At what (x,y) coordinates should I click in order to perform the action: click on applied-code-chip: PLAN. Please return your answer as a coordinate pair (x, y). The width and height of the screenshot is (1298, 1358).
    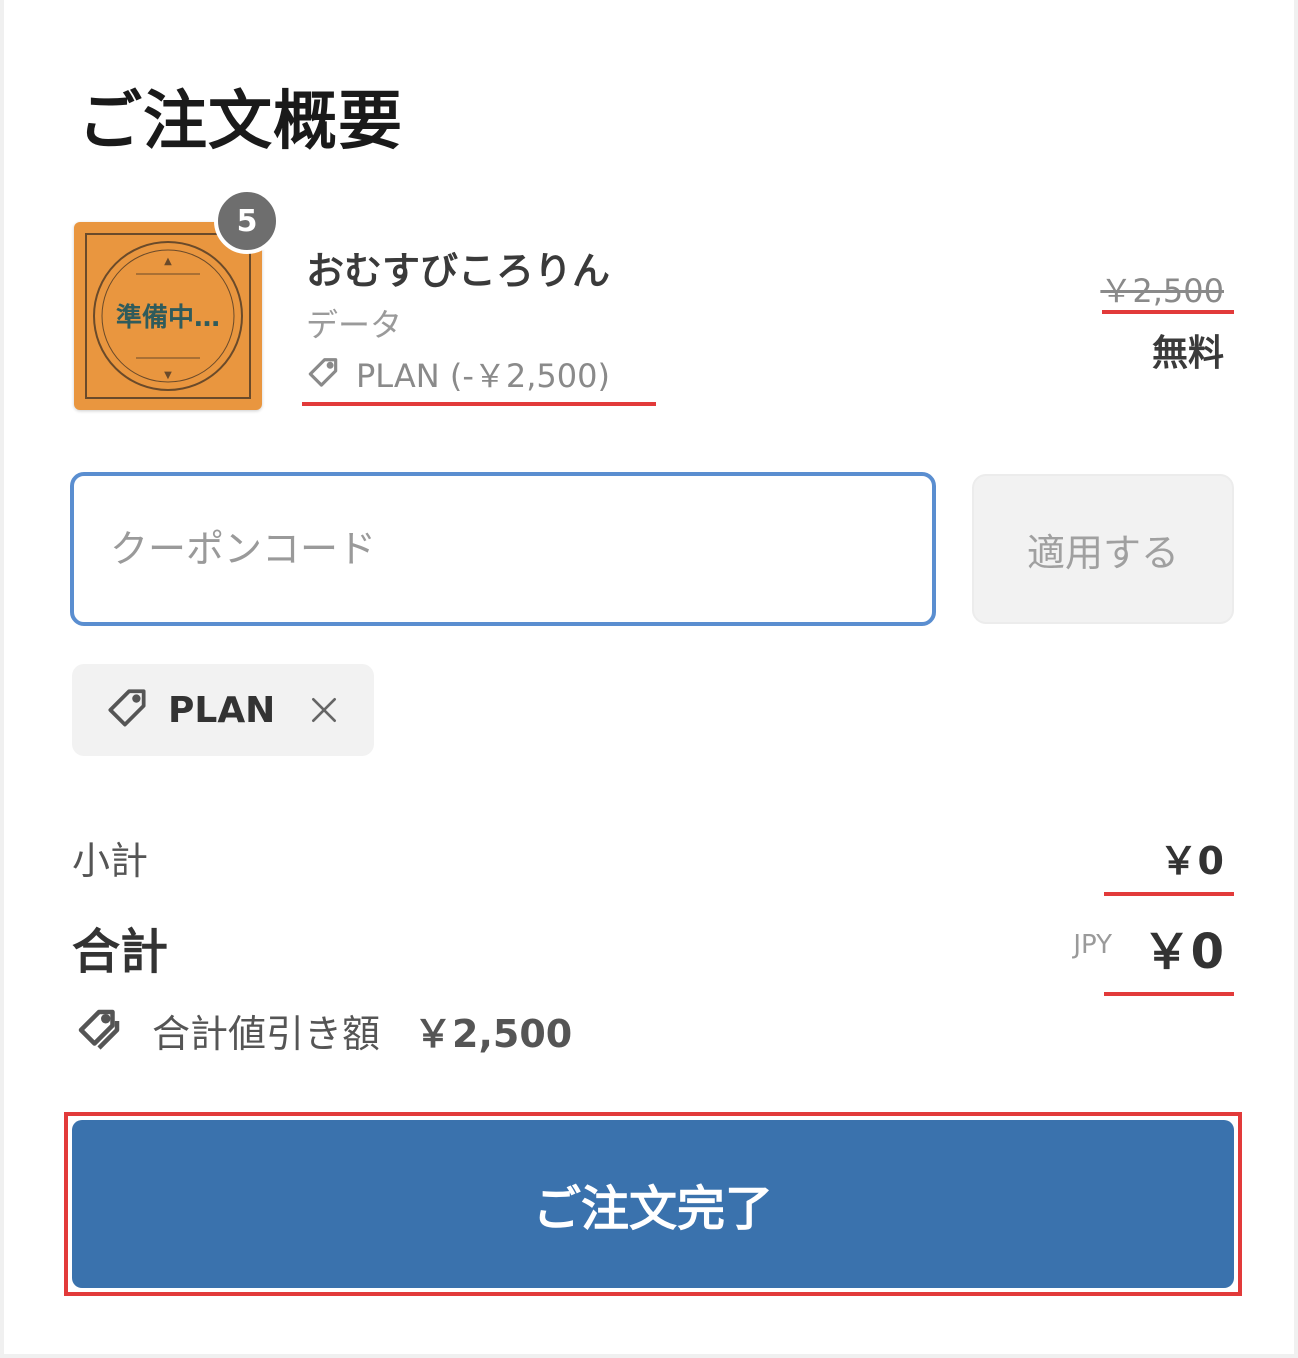
    Looking at the image, I should click on (223, 710).